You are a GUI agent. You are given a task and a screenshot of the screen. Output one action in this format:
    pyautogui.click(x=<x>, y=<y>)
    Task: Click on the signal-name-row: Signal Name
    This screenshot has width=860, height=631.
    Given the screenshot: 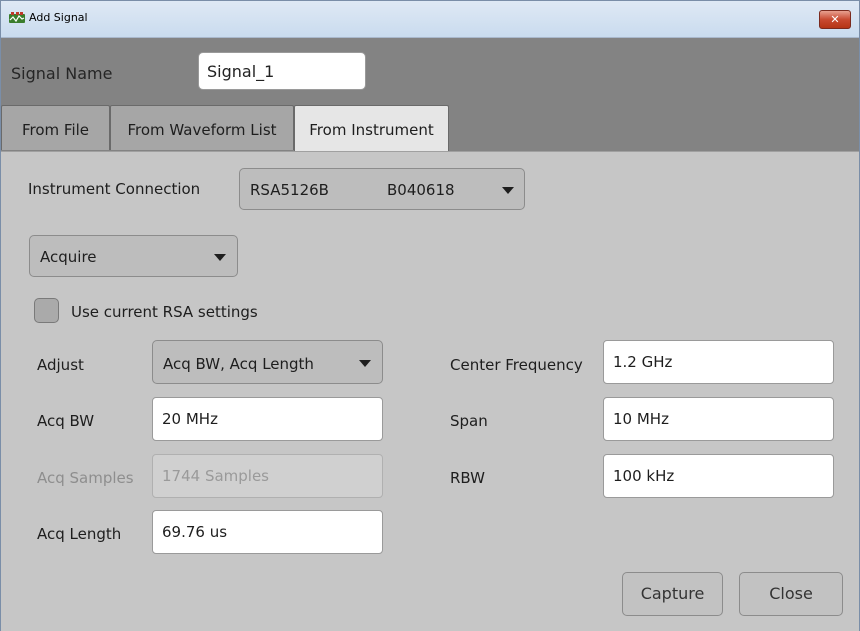 What is the action you would take?
    pyautogui.click(x=430, y=71)
    